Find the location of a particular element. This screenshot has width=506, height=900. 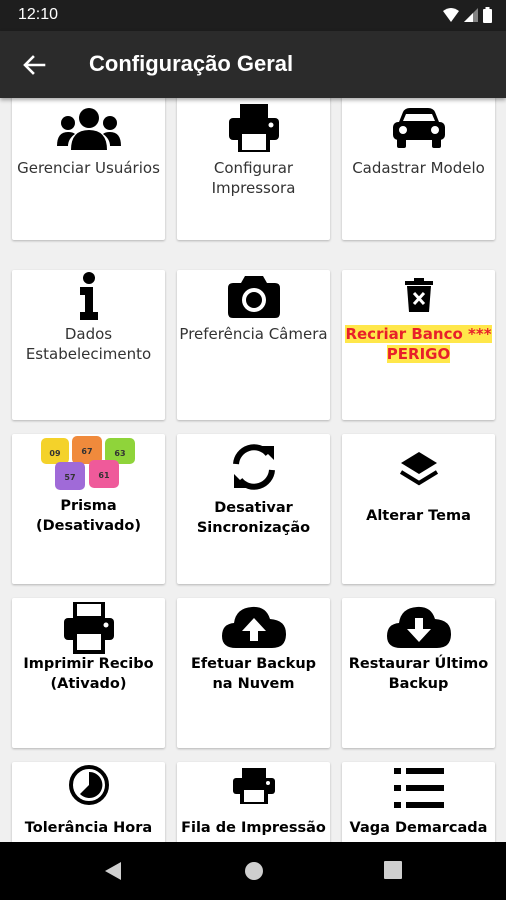

tile-change-theme: Alterar Tema is located at coordinates (418, 509).